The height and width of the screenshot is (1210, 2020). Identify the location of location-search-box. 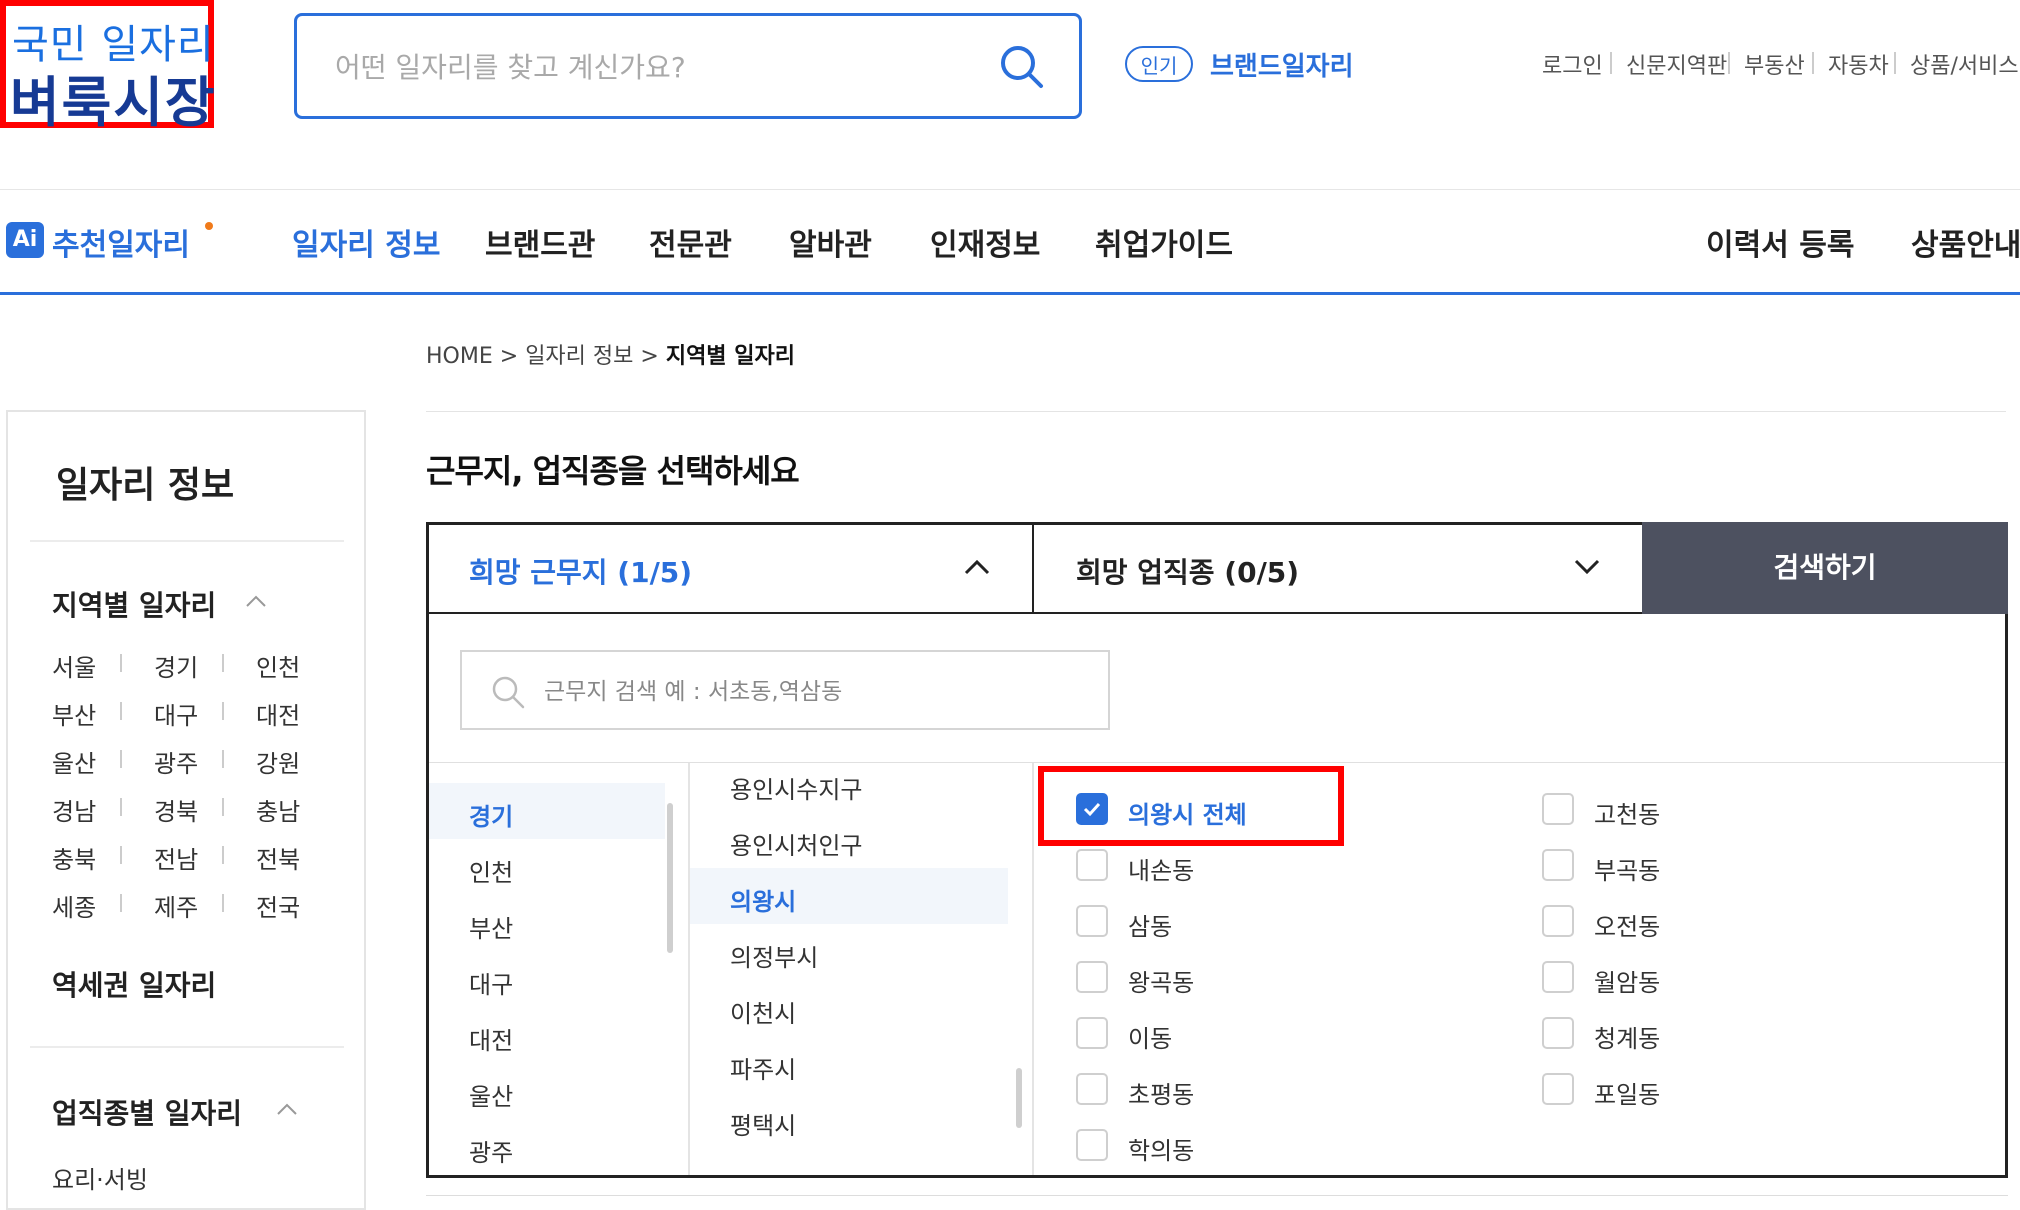
(785, 690).